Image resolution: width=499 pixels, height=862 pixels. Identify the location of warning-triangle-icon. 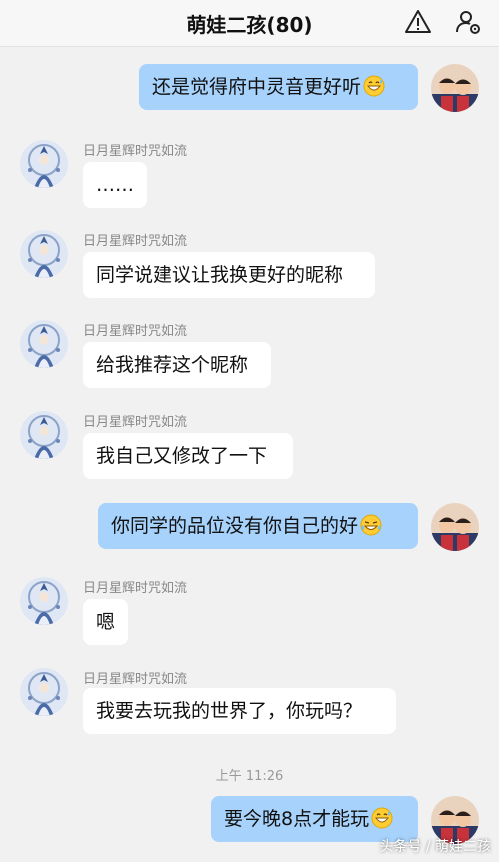
(418, 22).